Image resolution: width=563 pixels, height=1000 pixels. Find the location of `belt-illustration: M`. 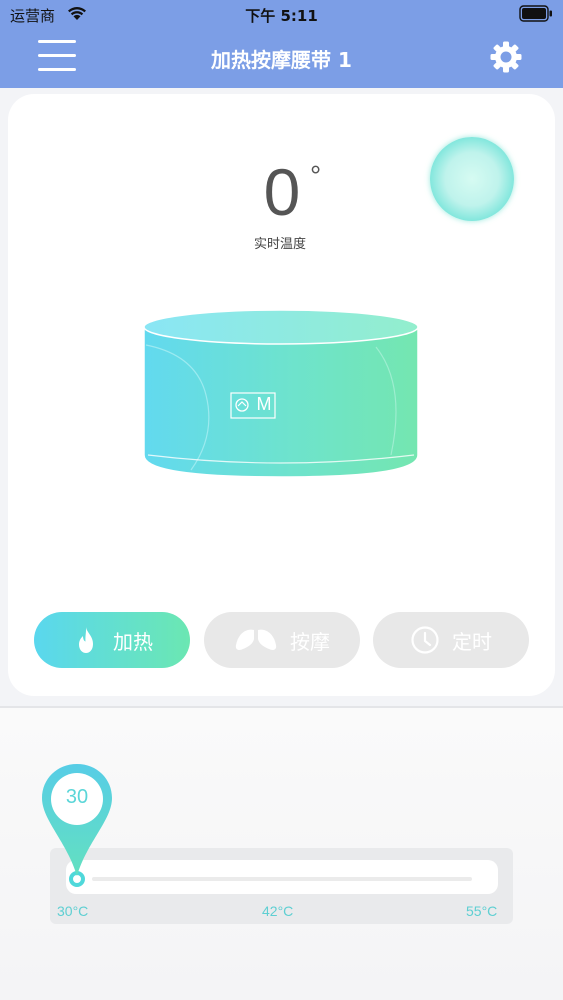

belt-illustration: M is located at coordinates (281, 395).